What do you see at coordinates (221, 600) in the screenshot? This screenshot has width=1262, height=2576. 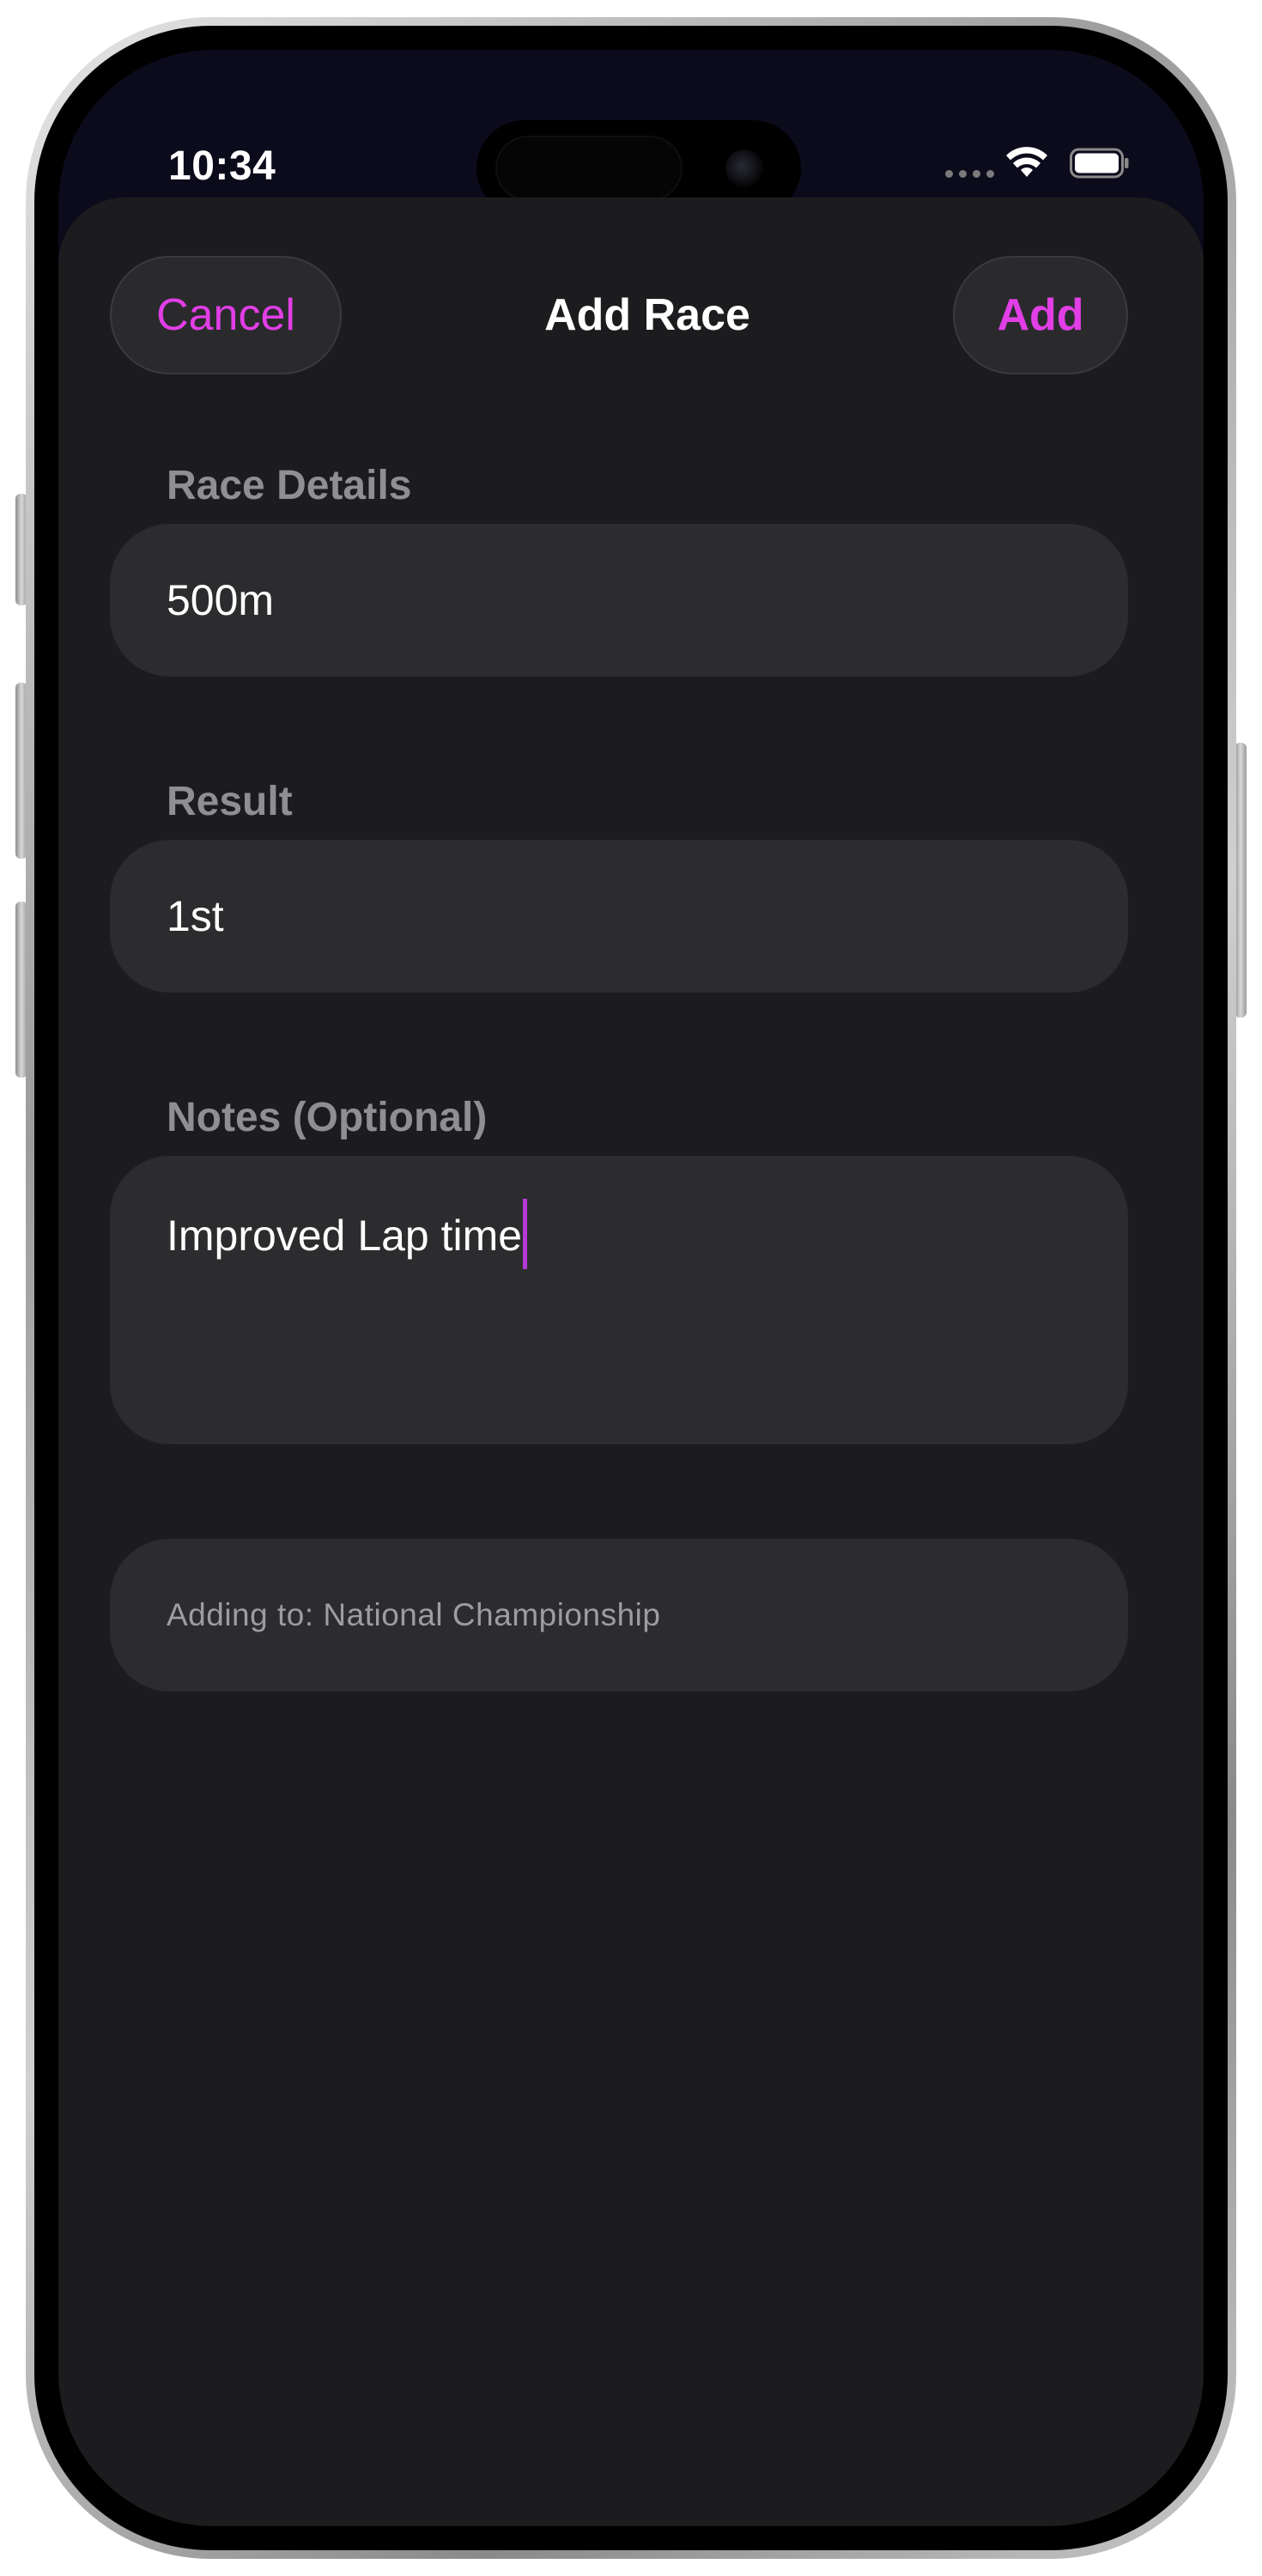 I see `race-details-value: 500m` at bounding box center [221, 600].